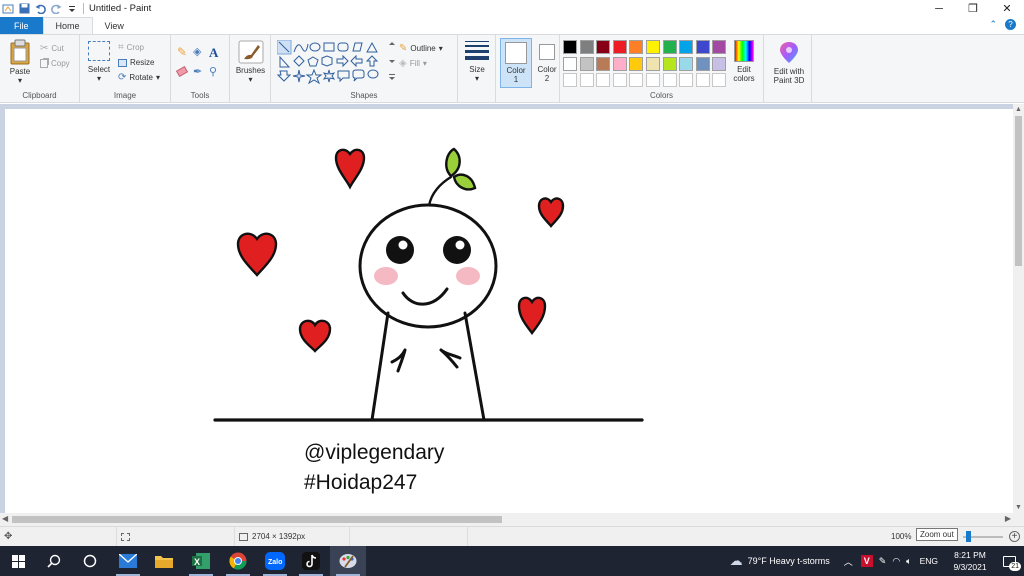 This screenshot has width=1024, height=576. Describe the element at coordinates (883, 561) in the screenshot. I see `pen-workspace-icon: ✎` at that location.